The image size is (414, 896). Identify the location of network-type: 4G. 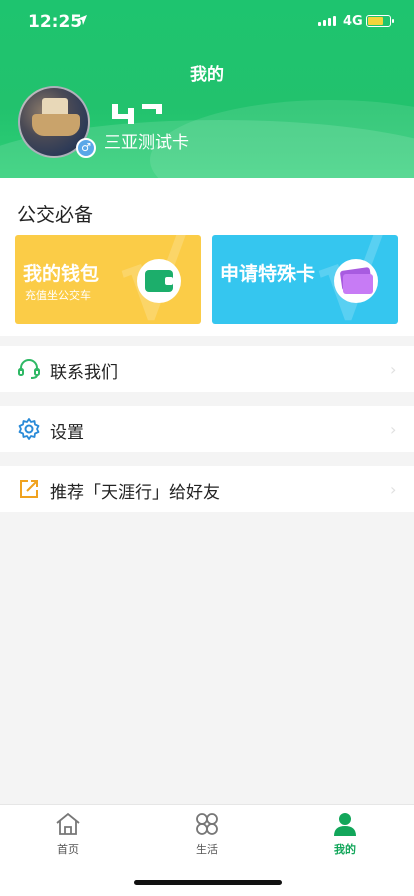
(353, 21).